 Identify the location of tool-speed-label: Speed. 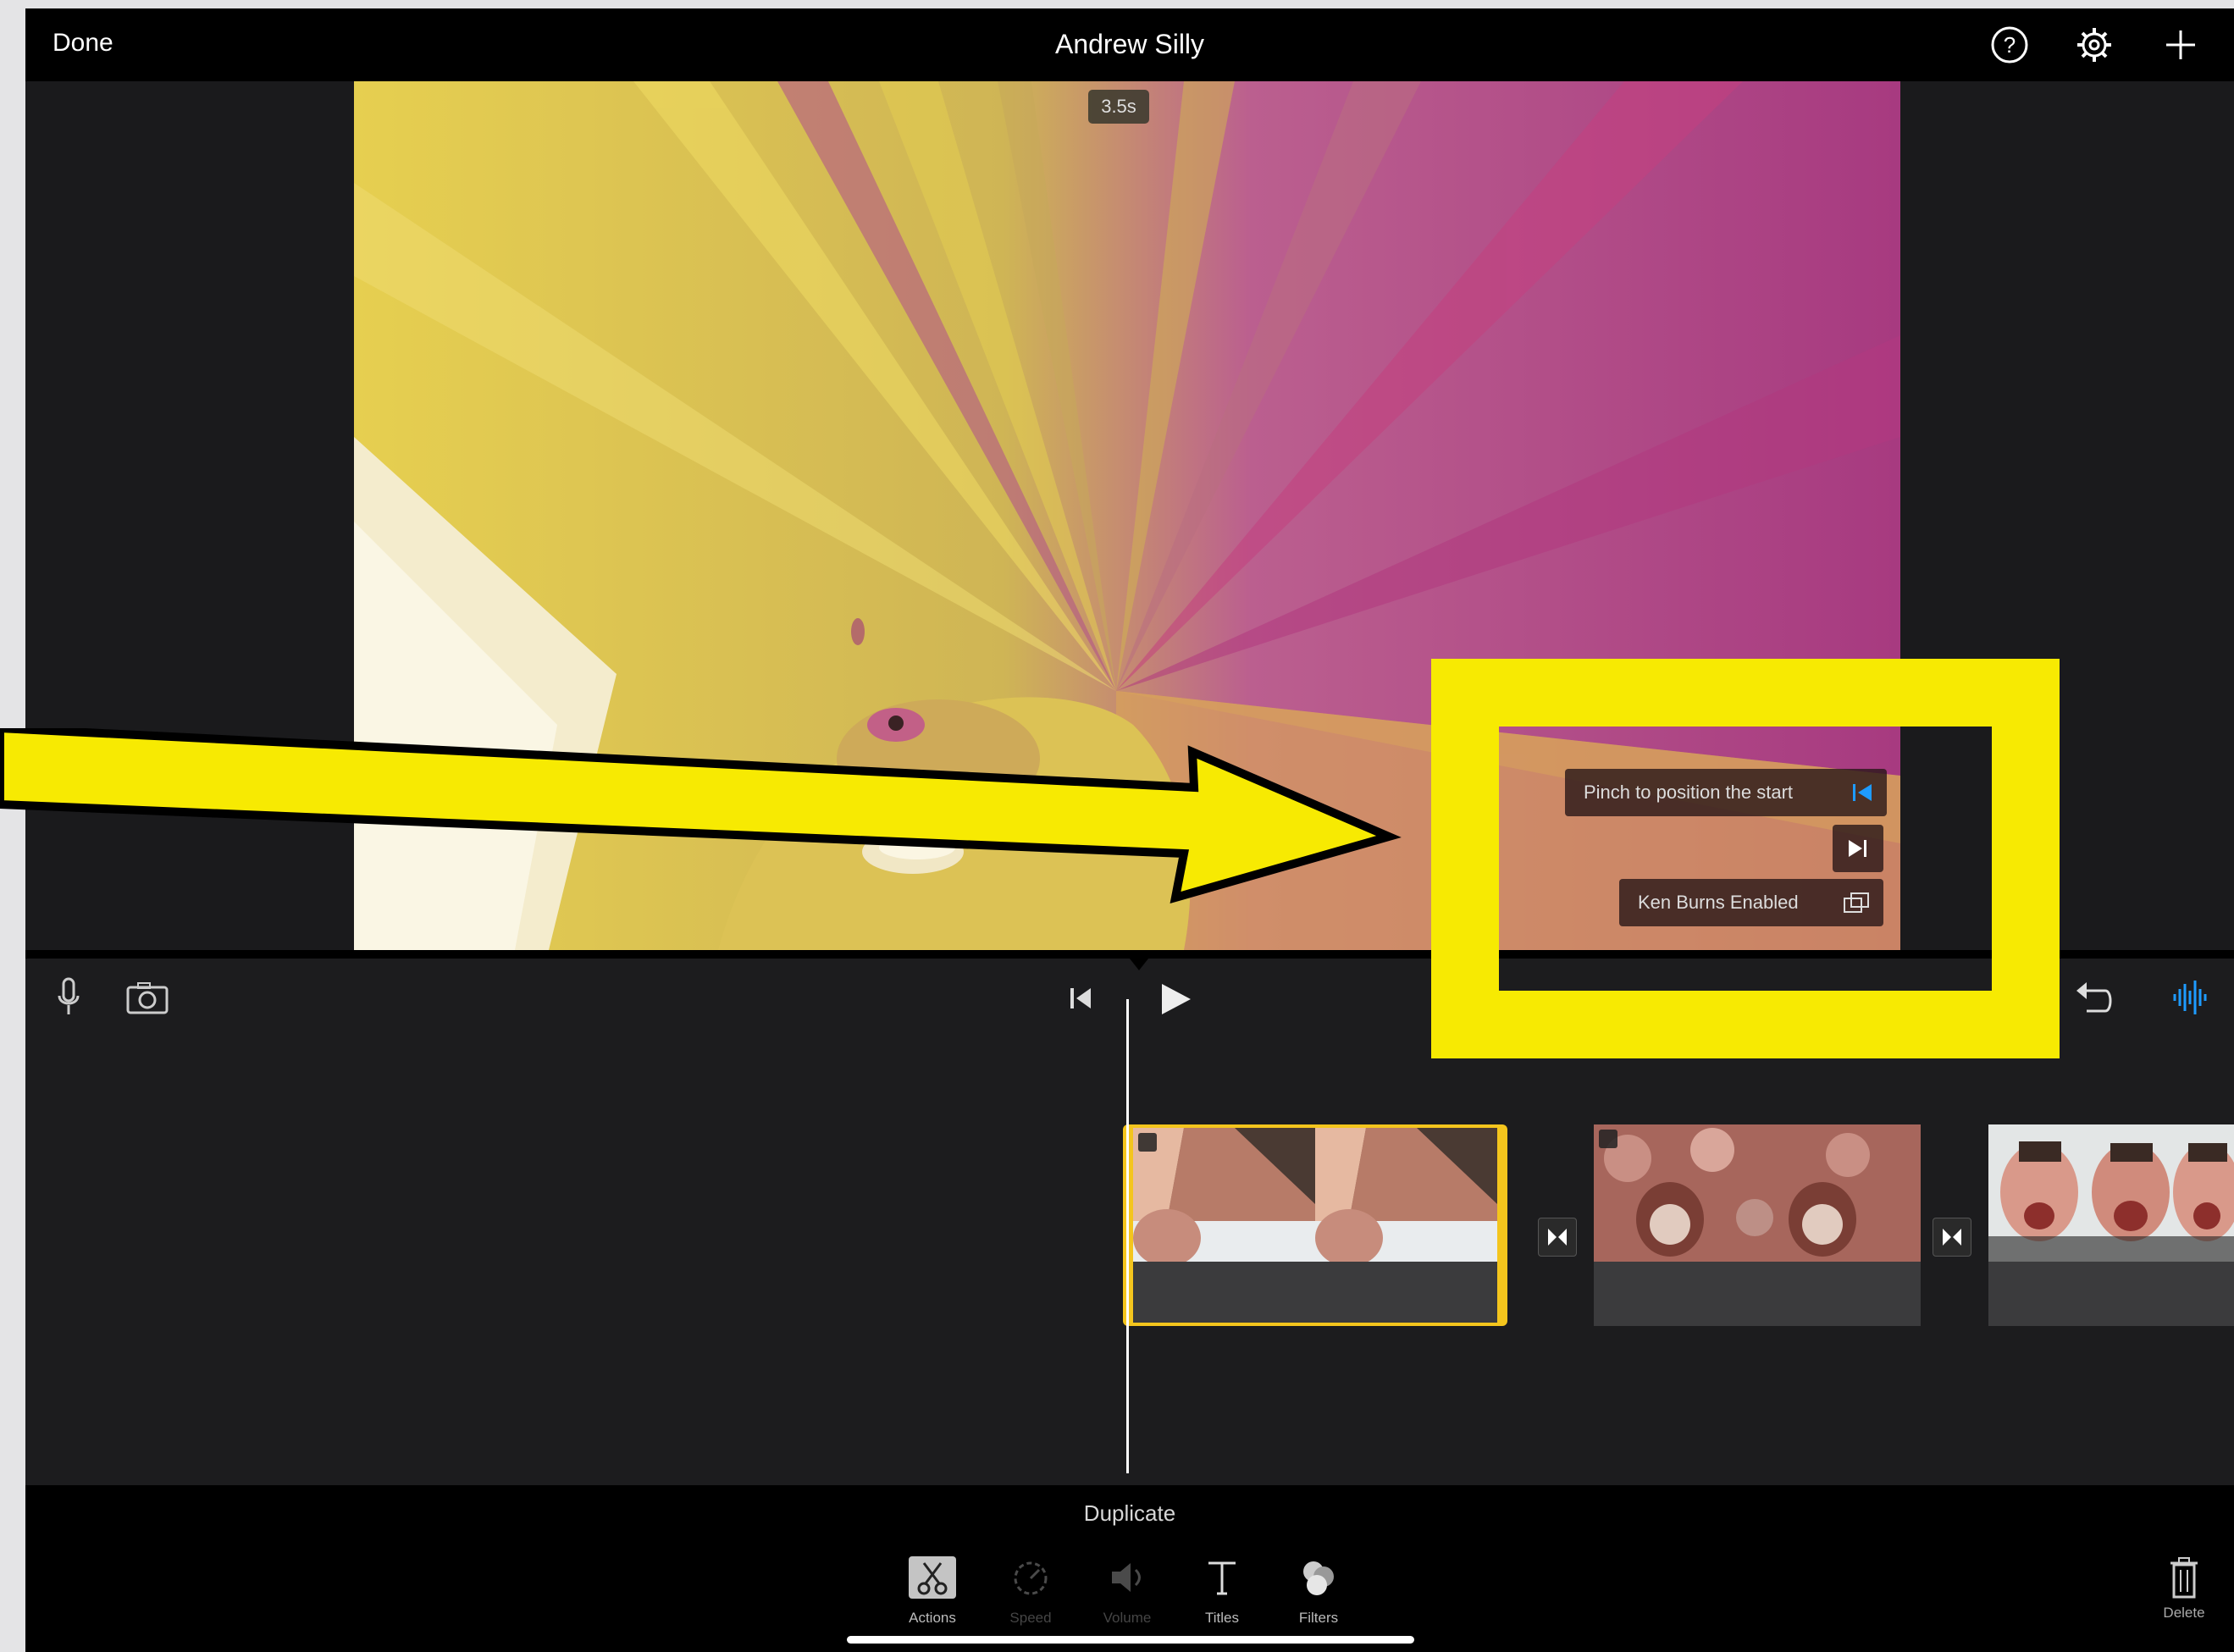
(1030, 1618).